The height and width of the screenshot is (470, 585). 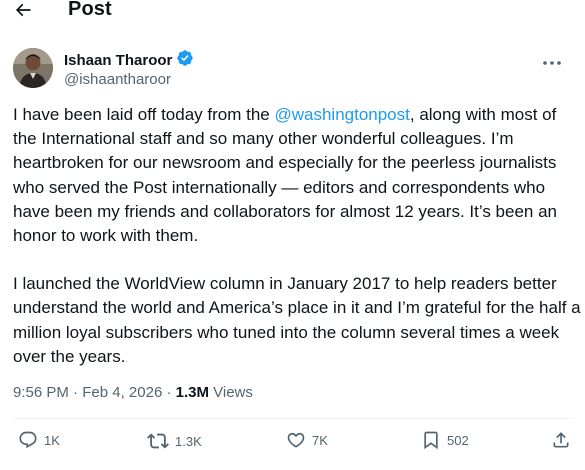 What do you see at coordinates (185, 60) in the screenshot?
I see `verified-badge-icon` at bounding box center [185, 60].